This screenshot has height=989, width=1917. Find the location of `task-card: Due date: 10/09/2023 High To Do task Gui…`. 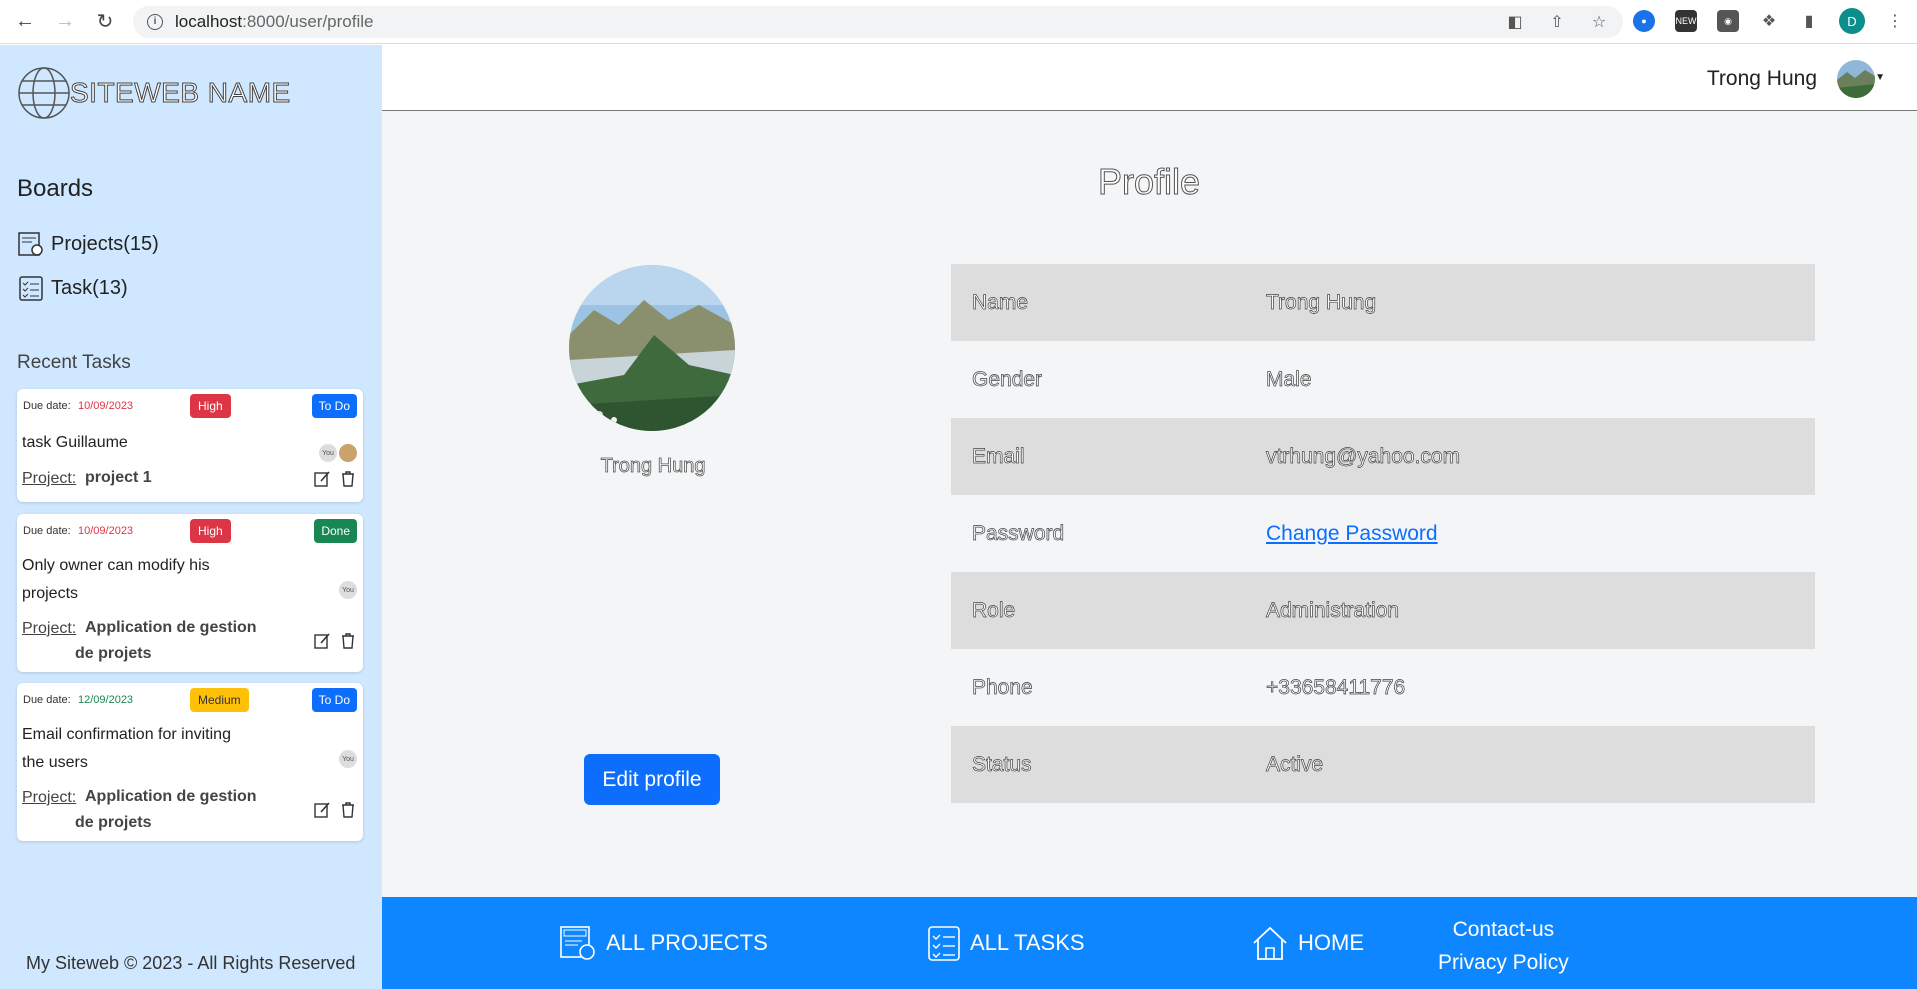

task-card: Due date: 10/09/2023 High To Do task Gui… is located at coordinates (190, 445).